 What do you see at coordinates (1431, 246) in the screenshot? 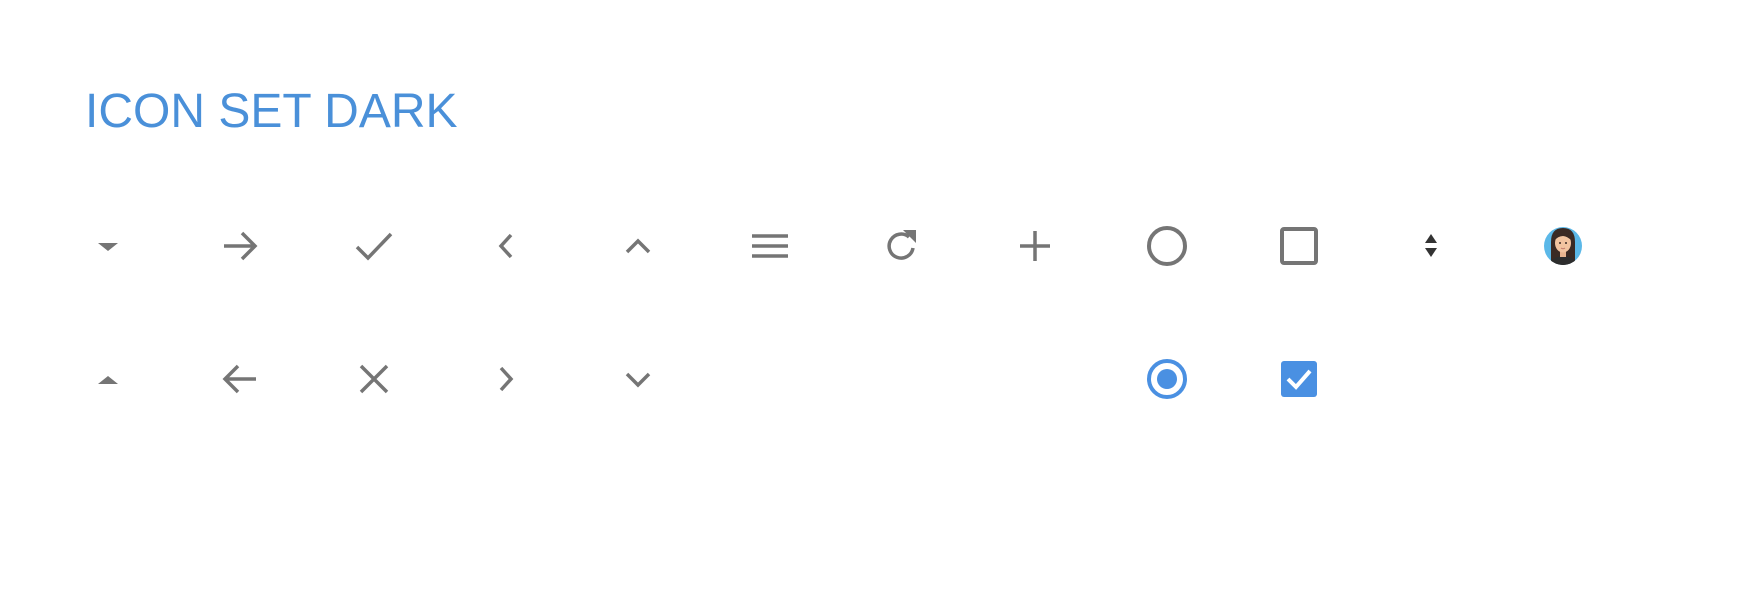
I see `sort-up-down-icon` at bounding box center [1431, 246].